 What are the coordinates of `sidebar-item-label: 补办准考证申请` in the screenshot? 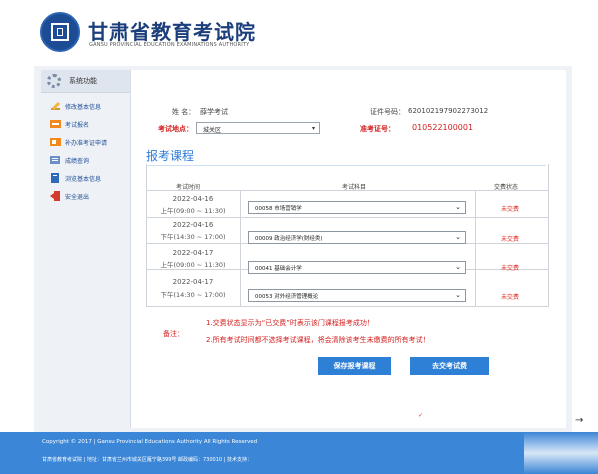 It's located at (86, 143).